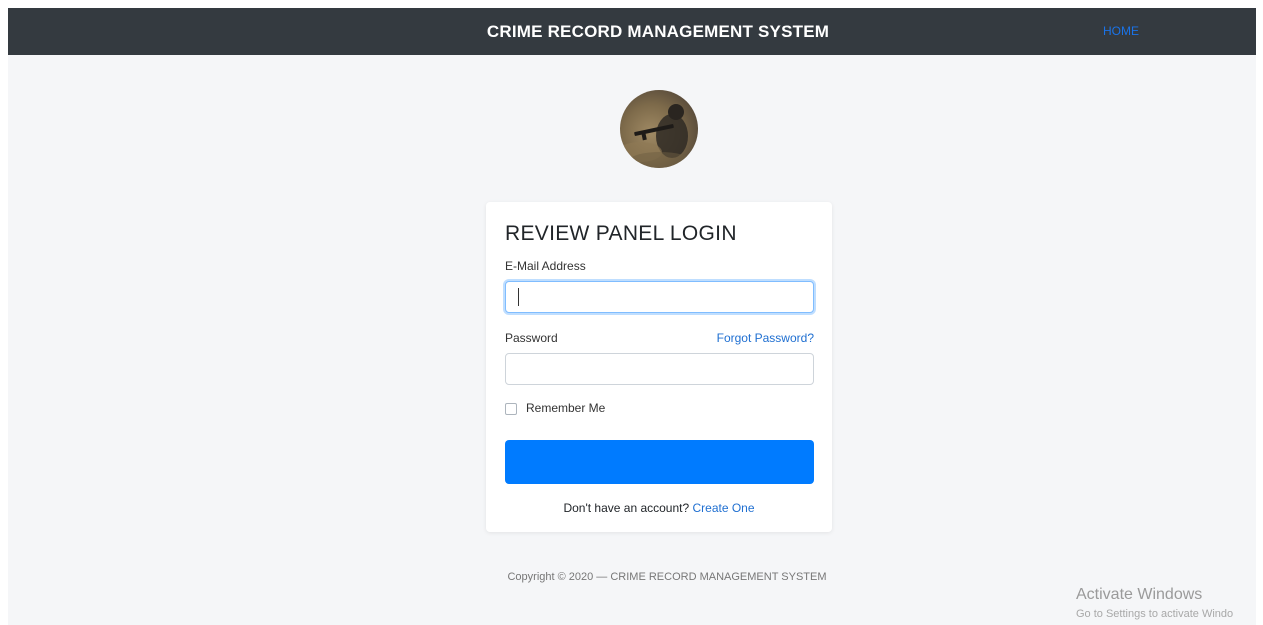 This screenshot has height=625, width=1263. I want to click on password-field, so click(659, 369).